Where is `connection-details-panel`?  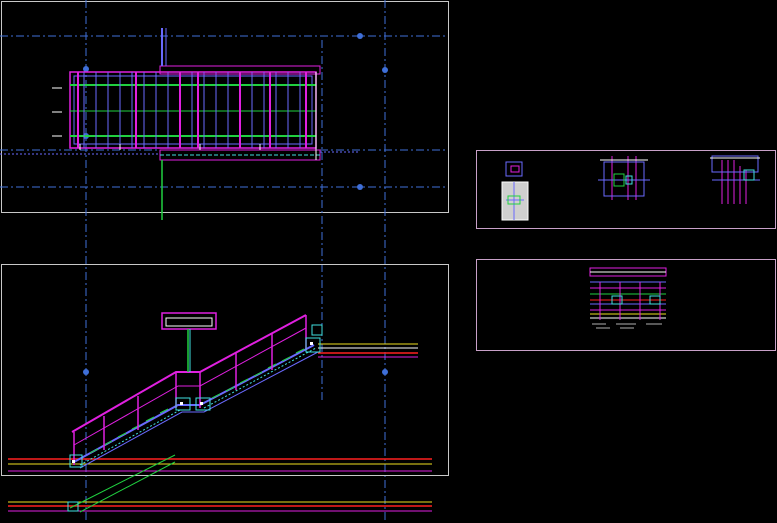 connection-details-panel is located at coordinates (626, 189).